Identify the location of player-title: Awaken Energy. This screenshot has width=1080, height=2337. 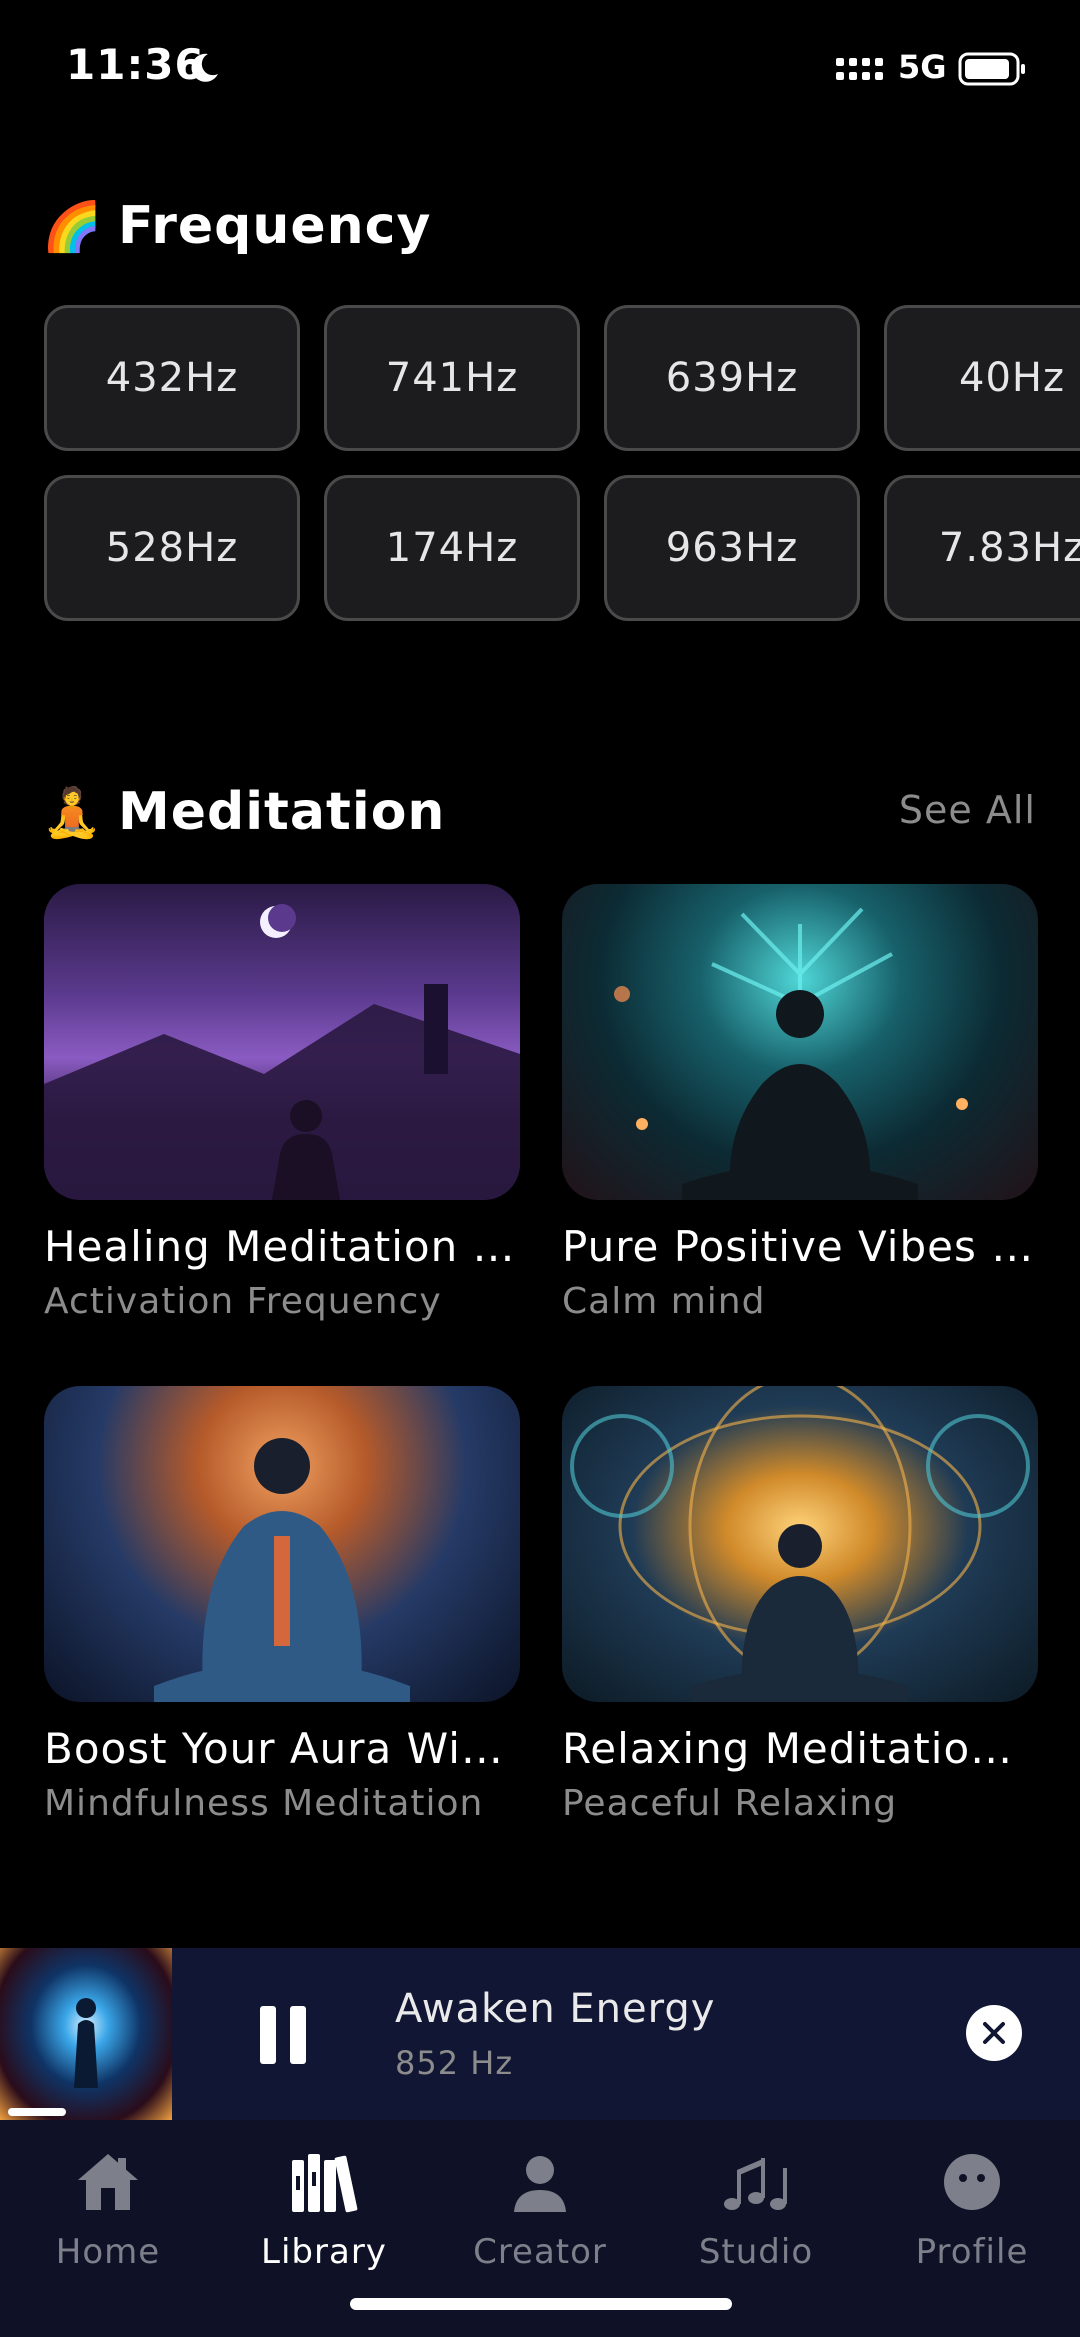
(555, 2009).